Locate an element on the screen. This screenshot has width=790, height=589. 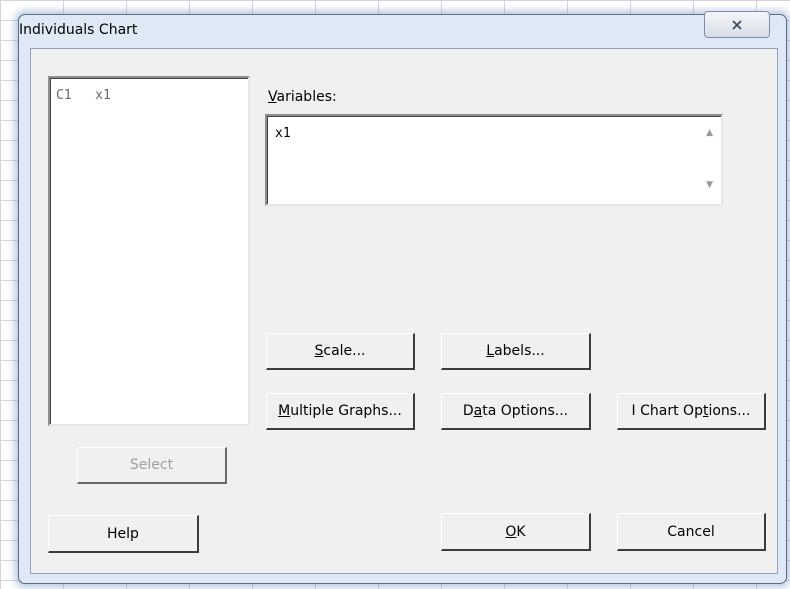
close-button is located at coordinates (737, 24).